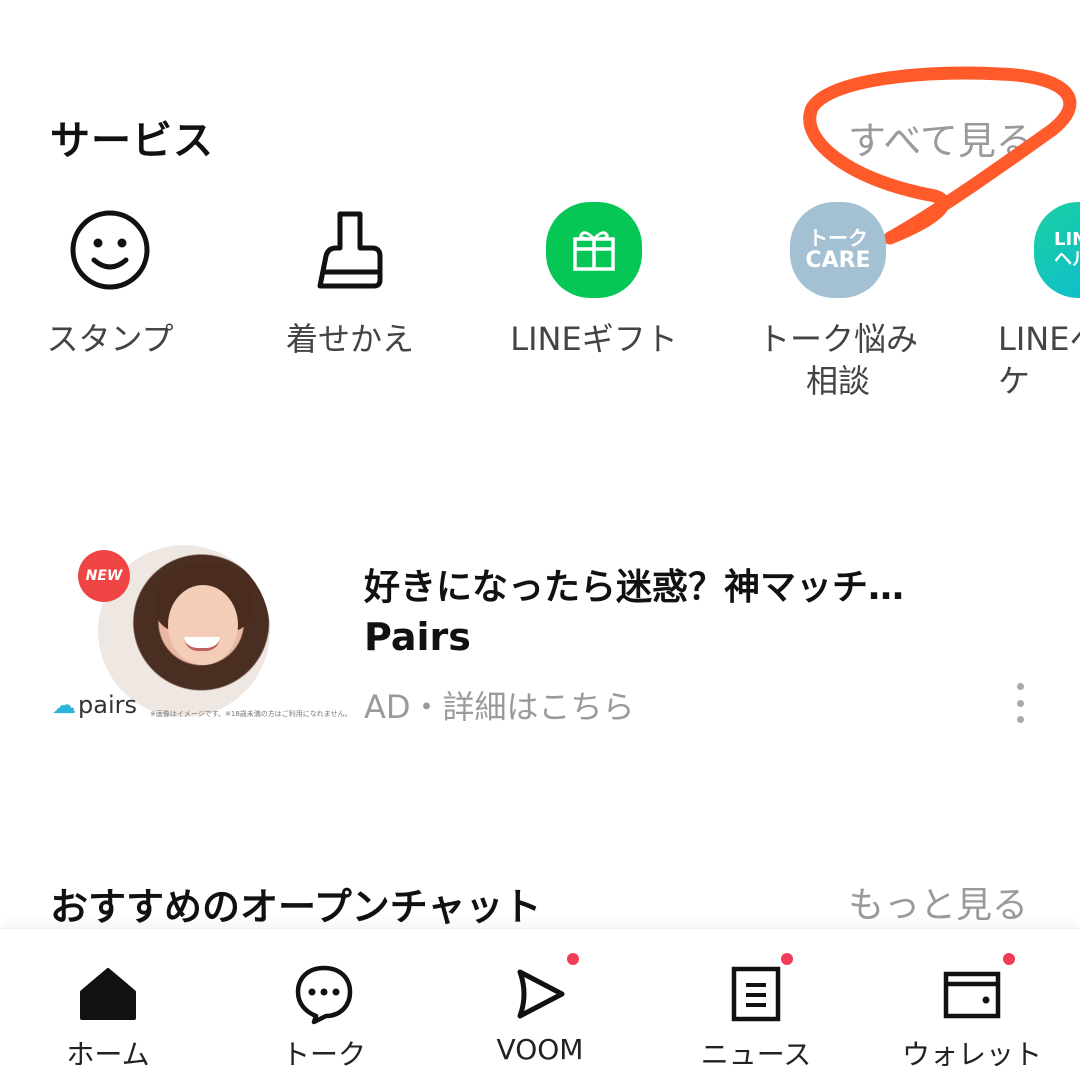 The image size is (1080, 1092). Describe the element at coordinates (1067, 240) in the screenshot. I see `line-health-icon-text: LIN` at that location.